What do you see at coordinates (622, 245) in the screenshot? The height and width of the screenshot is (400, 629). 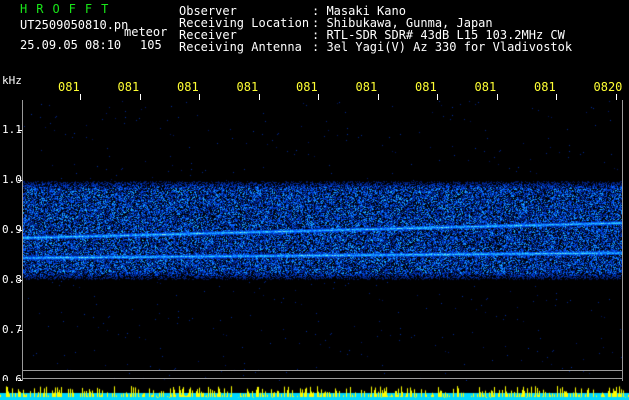 I see `plot-right-edge` at bounding box center [622, 245].